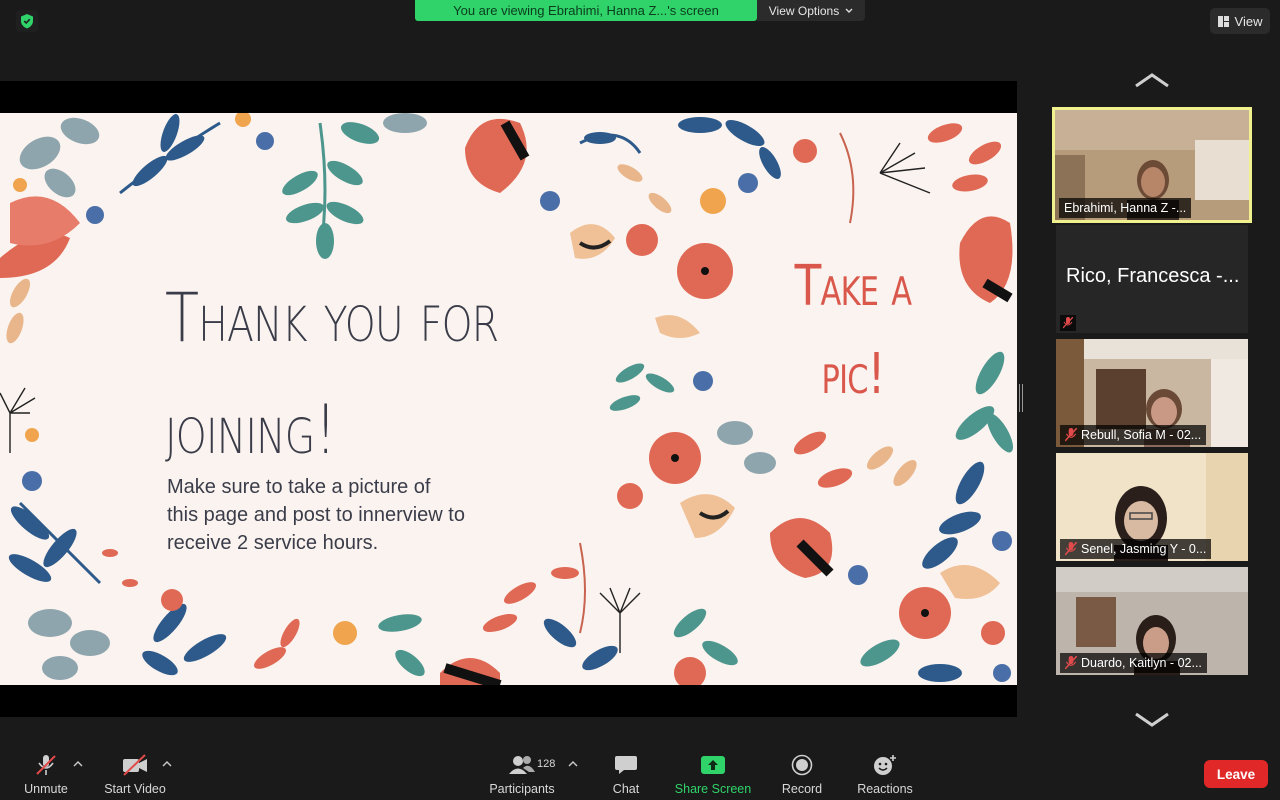  What do you see at coordinates (802, 789) in the screenshot?
I see `record-label: Record` at bounding box center [802, 789].